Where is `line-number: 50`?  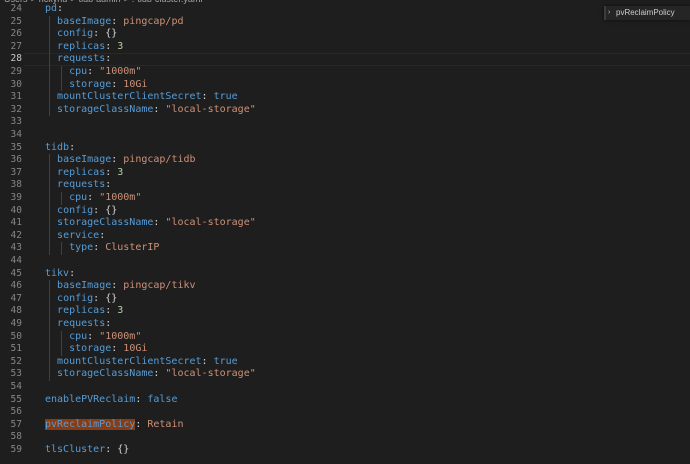 line-number: 50 is located at coordinates (16, 336).